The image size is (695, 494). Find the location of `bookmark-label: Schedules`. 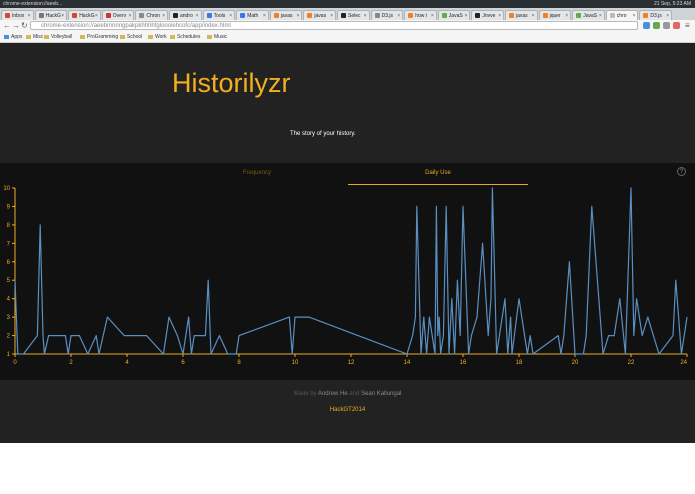

bookmark-label: Schedules is located at coordinates (189, 37).